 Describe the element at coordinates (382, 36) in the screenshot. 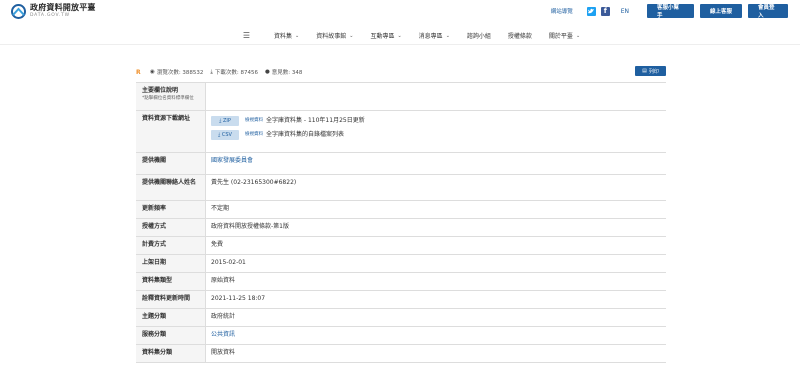

I see `nav-label: 互動專區` at that location.